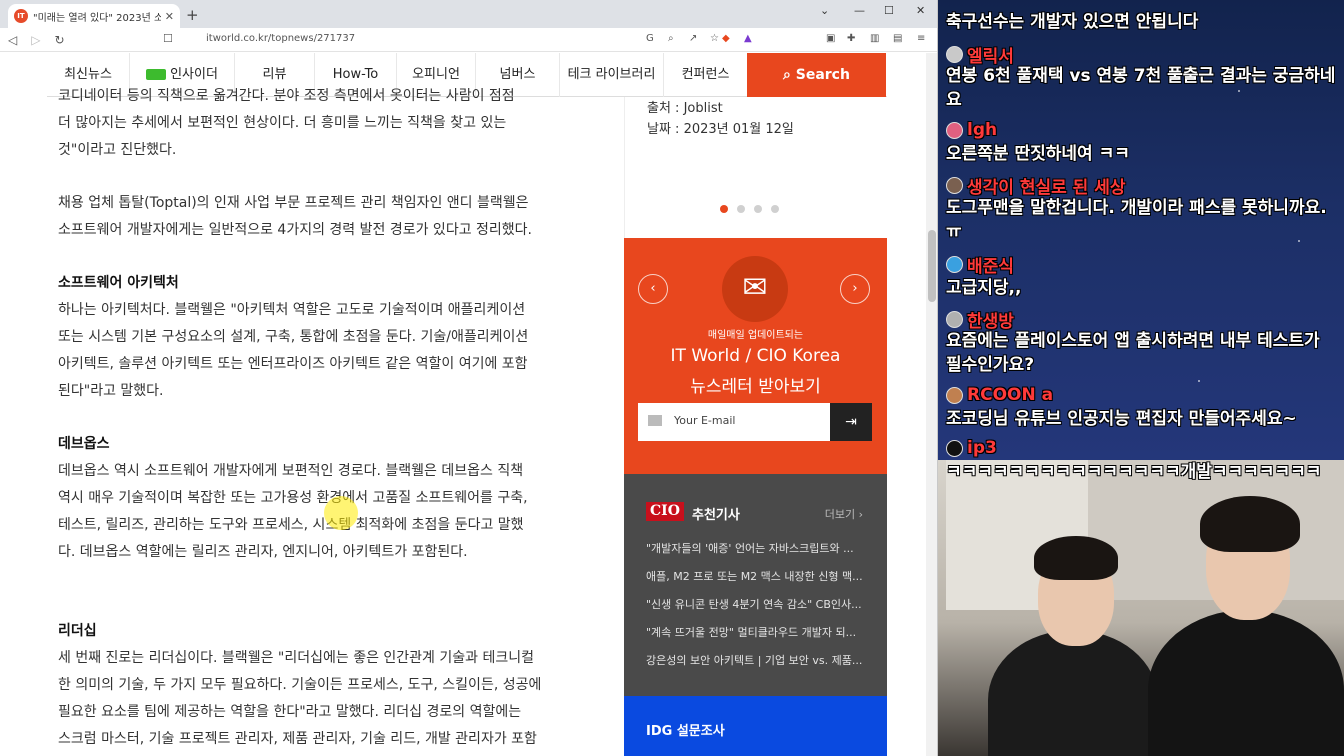 Image resolution: width=1344 pixels, height=756 pixels. Describe the element at coordinates (97, 18) in the screenshot. I see `tab-title: "미래는 열려 있다" 2023년 소프트` at that location.